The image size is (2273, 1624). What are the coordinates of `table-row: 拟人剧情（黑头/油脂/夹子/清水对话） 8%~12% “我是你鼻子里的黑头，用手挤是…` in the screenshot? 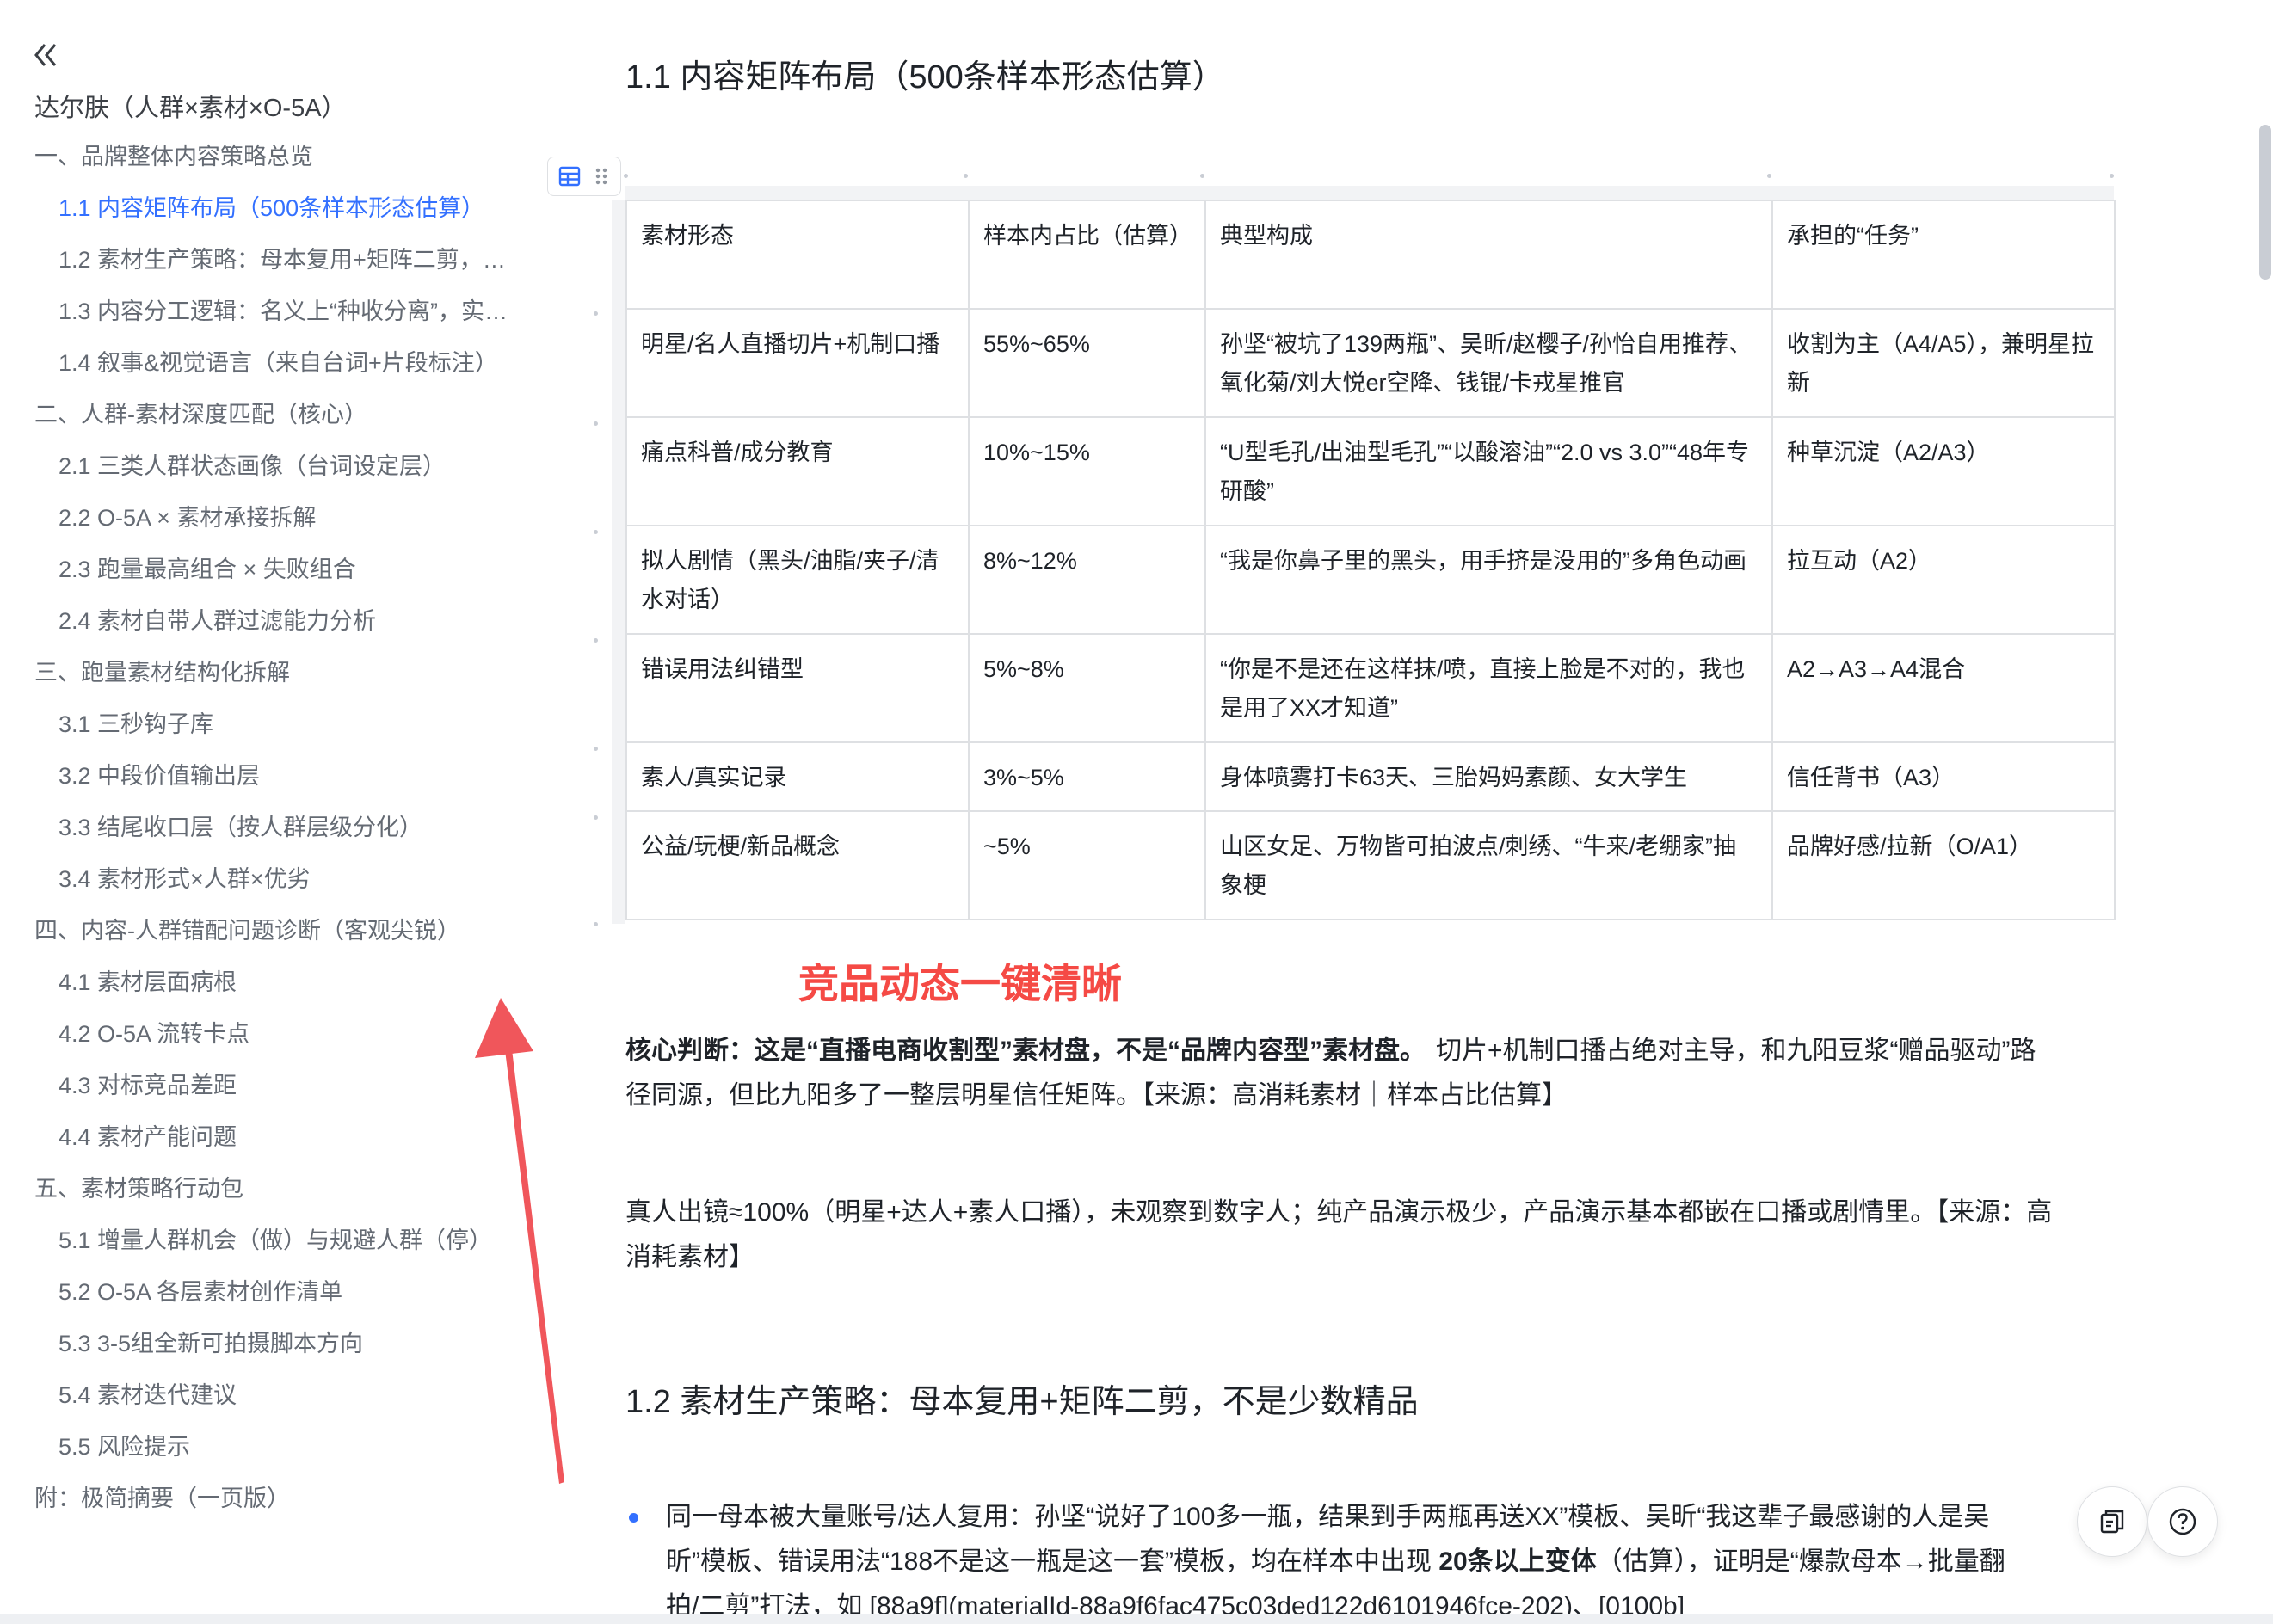 It's located at (1370, 580).